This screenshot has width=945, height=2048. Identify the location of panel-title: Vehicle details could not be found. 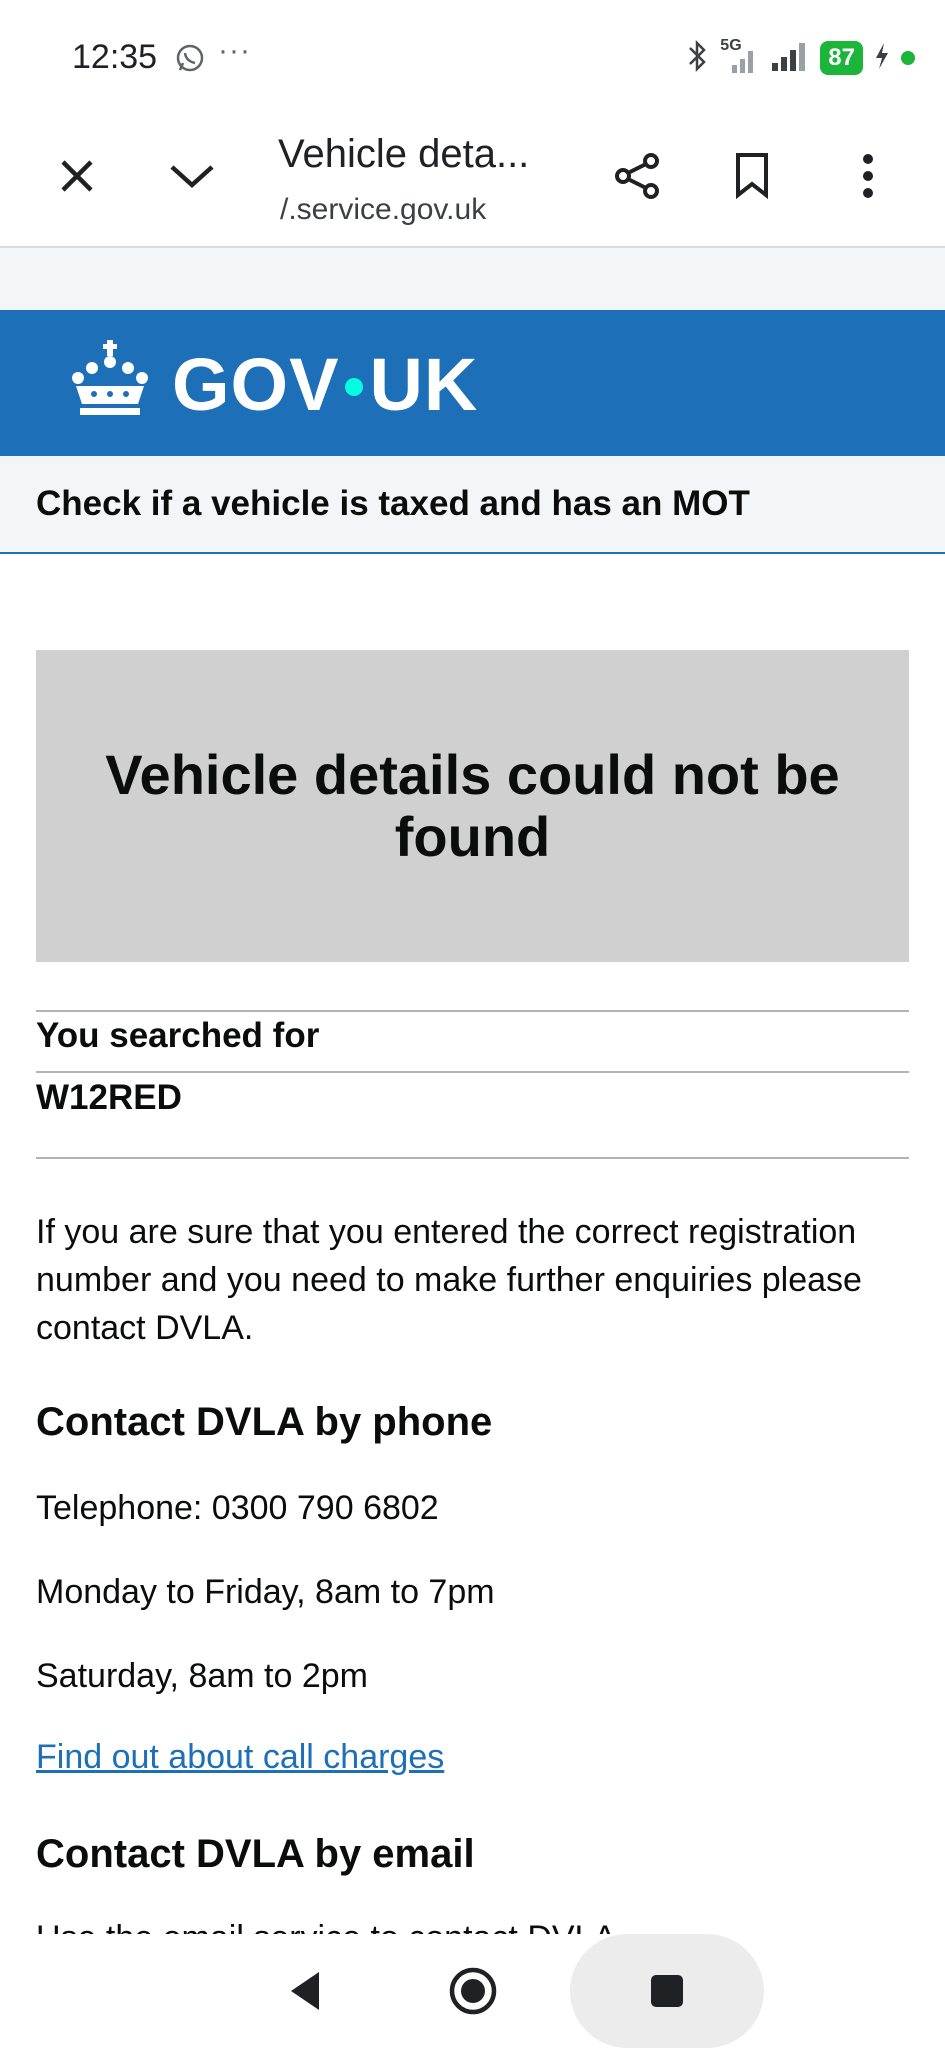
(472, 805).